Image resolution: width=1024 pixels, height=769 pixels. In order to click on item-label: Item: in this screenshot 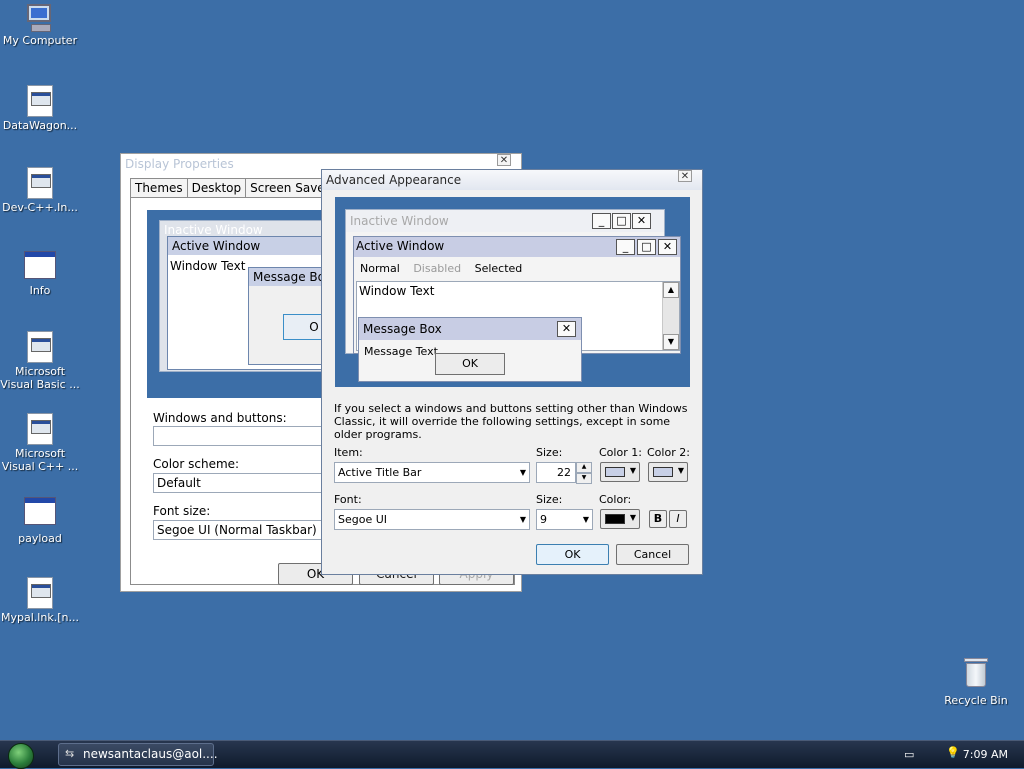, I will do `click(348, 452)`.